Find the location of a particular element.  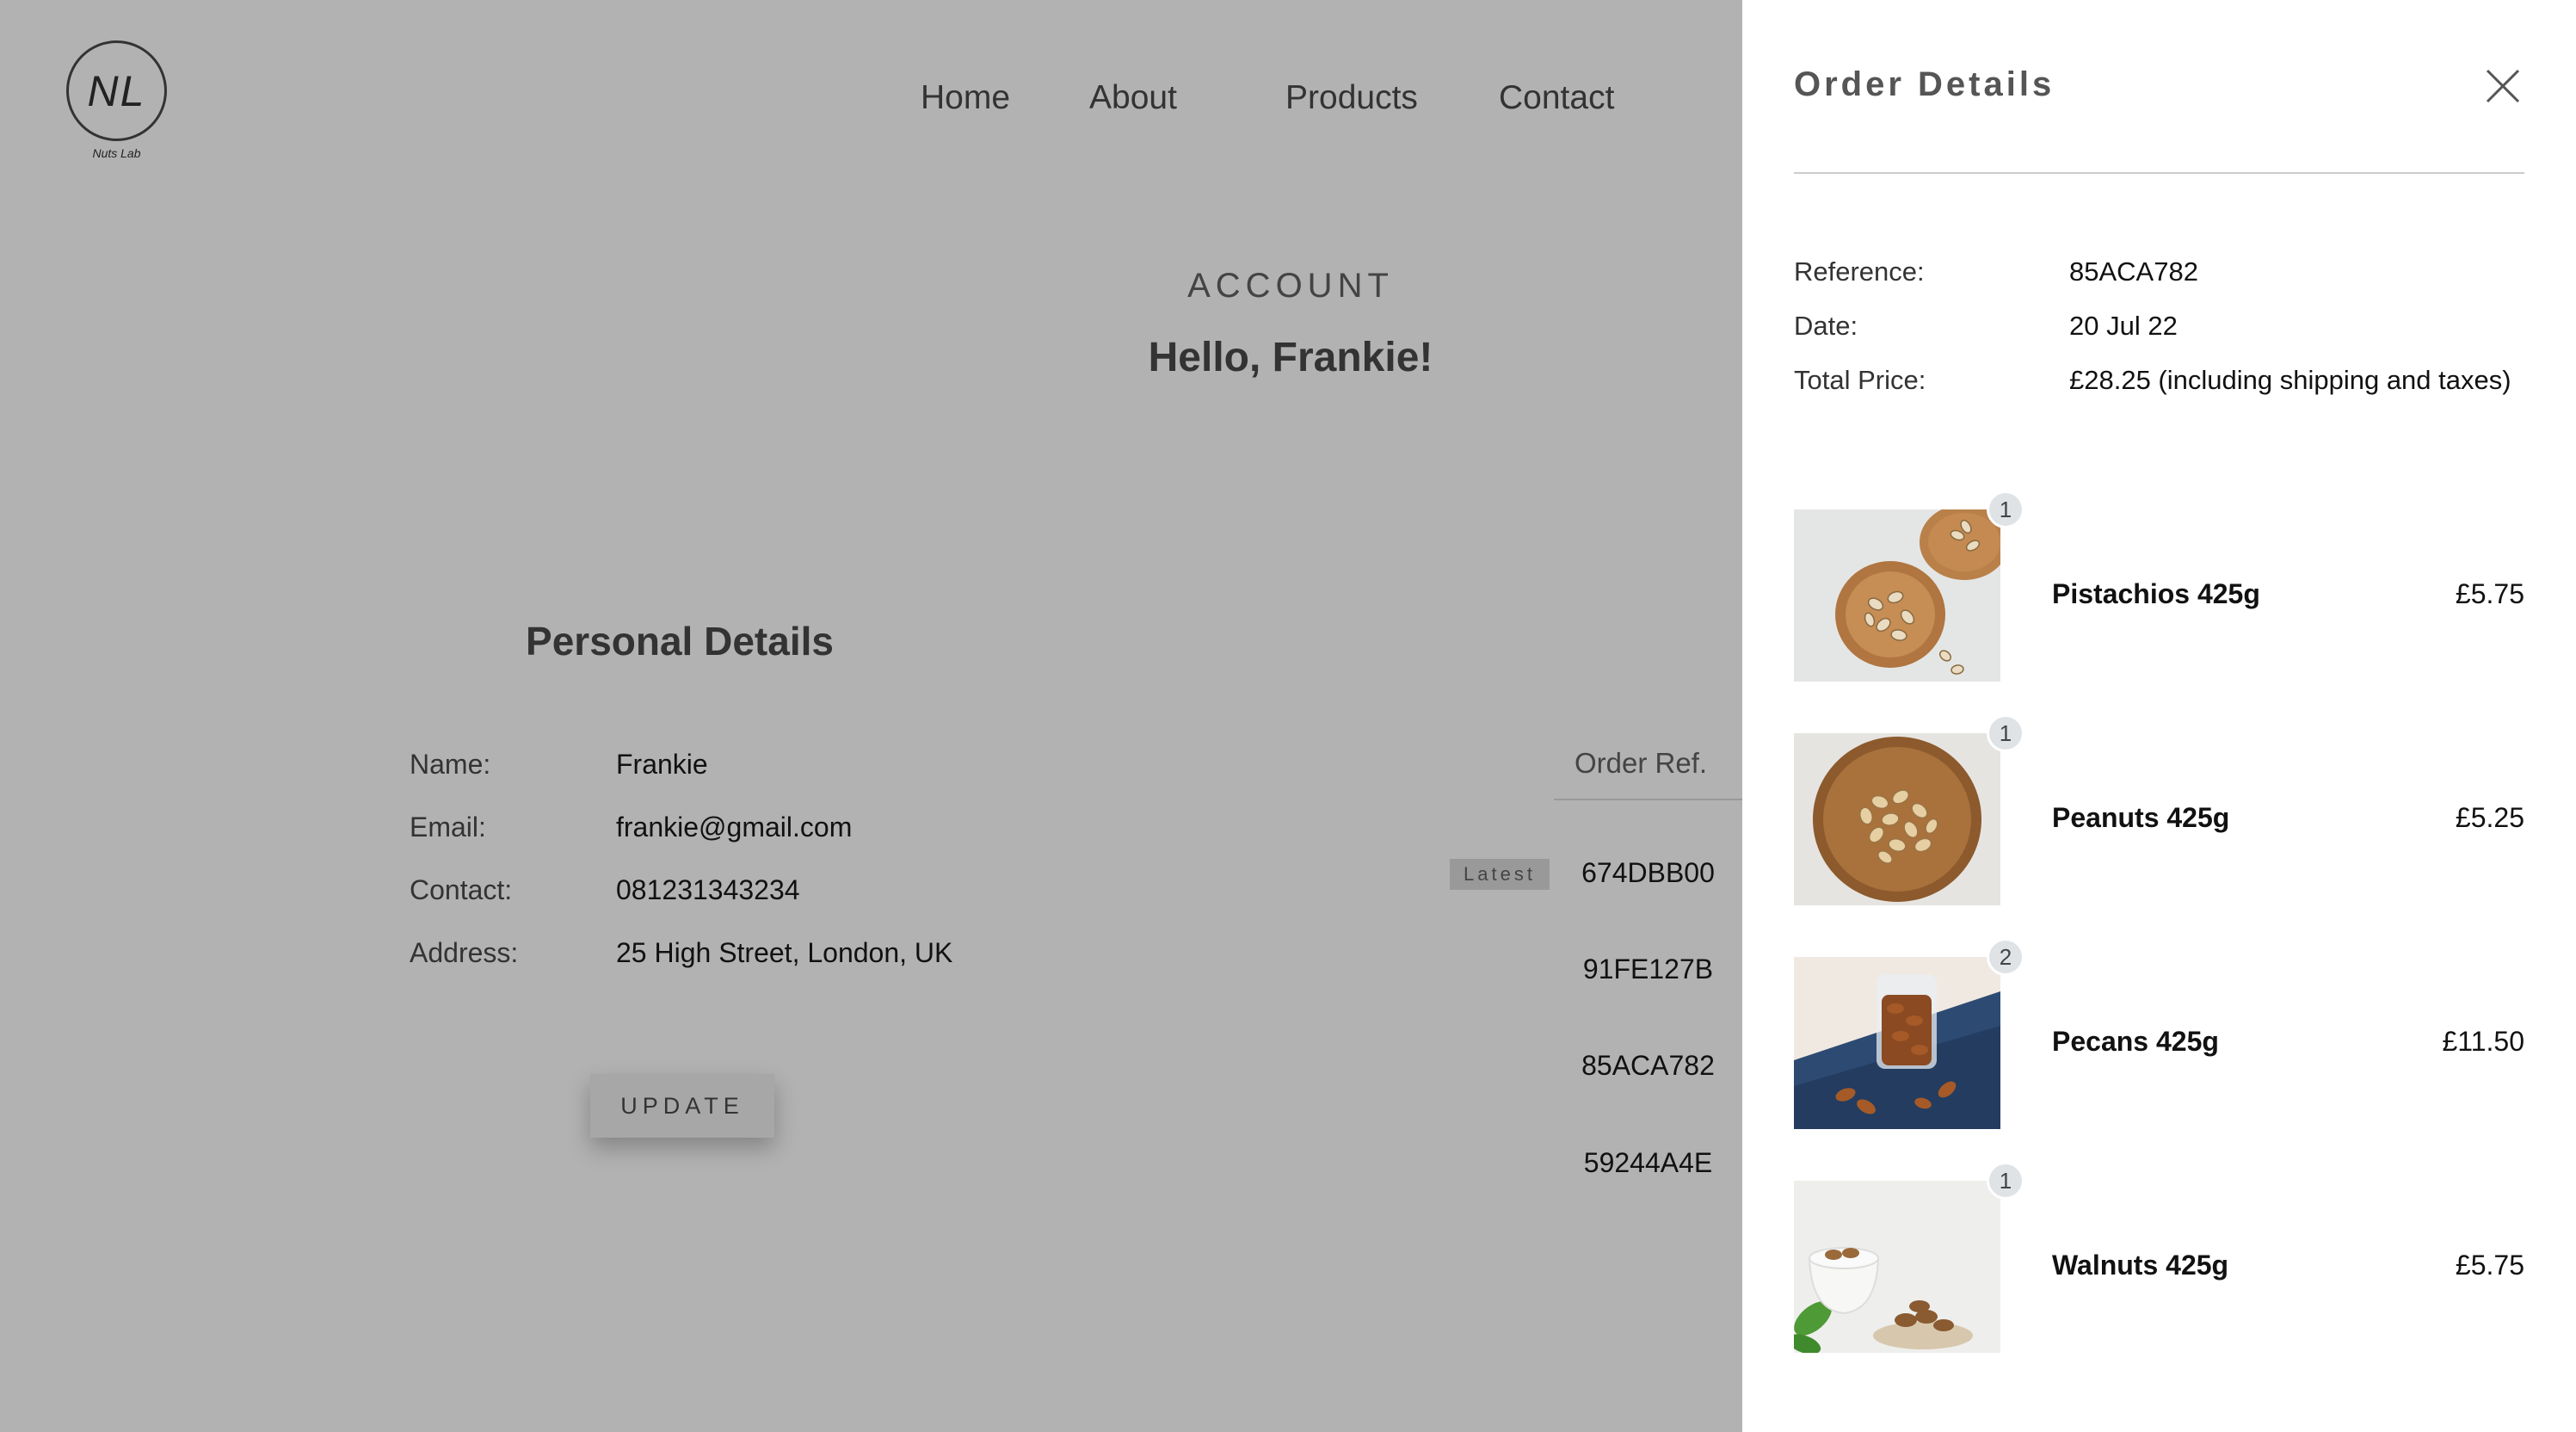

detail-value: 25 High Street, London, UK is located at coordinates (784, 953).